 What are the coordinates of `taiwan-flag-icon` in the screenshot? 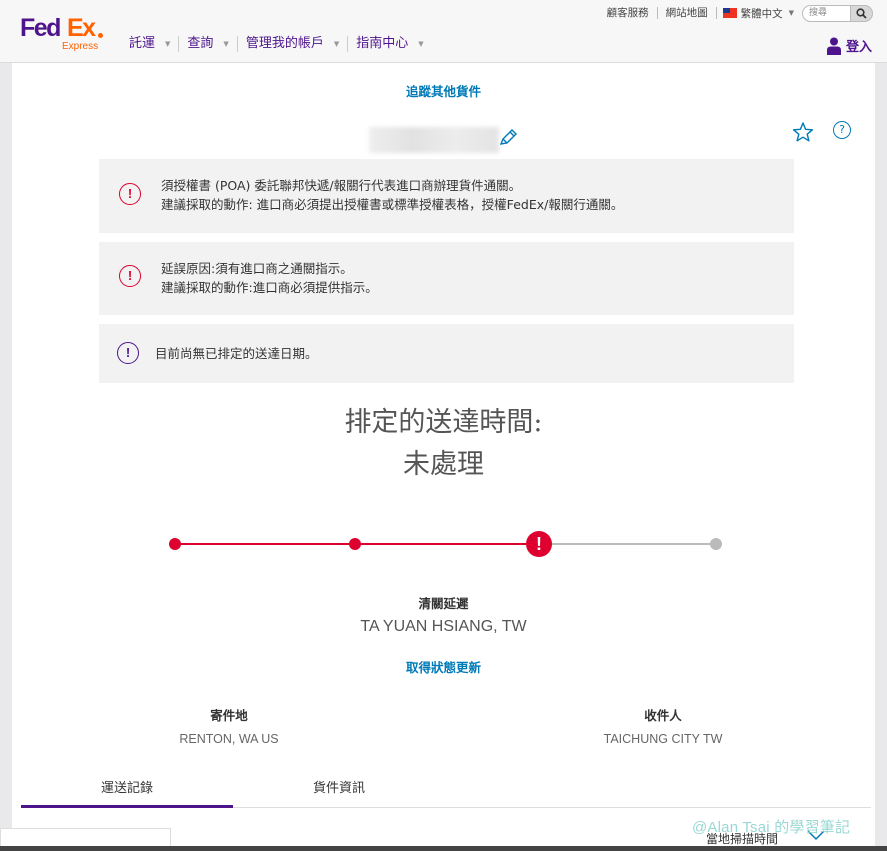 It's located at (729, 13).